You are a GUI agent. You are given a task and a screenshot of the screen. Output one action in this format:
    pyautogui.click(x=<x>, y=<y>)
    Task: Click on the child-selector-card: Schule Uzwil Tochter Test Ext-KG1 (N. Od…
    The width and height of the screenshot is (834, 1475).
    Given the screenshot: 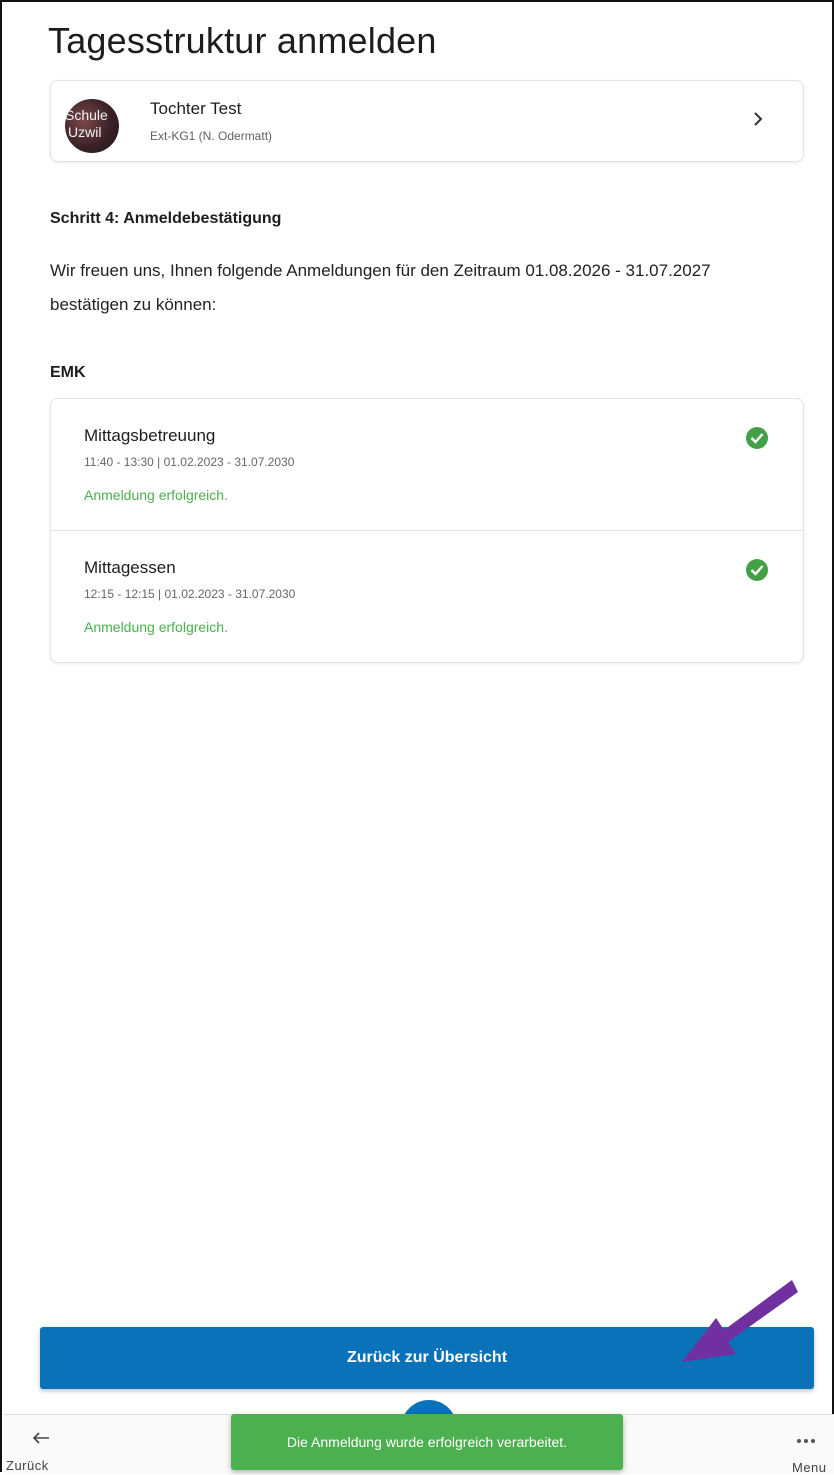 What is the action you would take?
    pyautogui.click(x=427, y=121)
    